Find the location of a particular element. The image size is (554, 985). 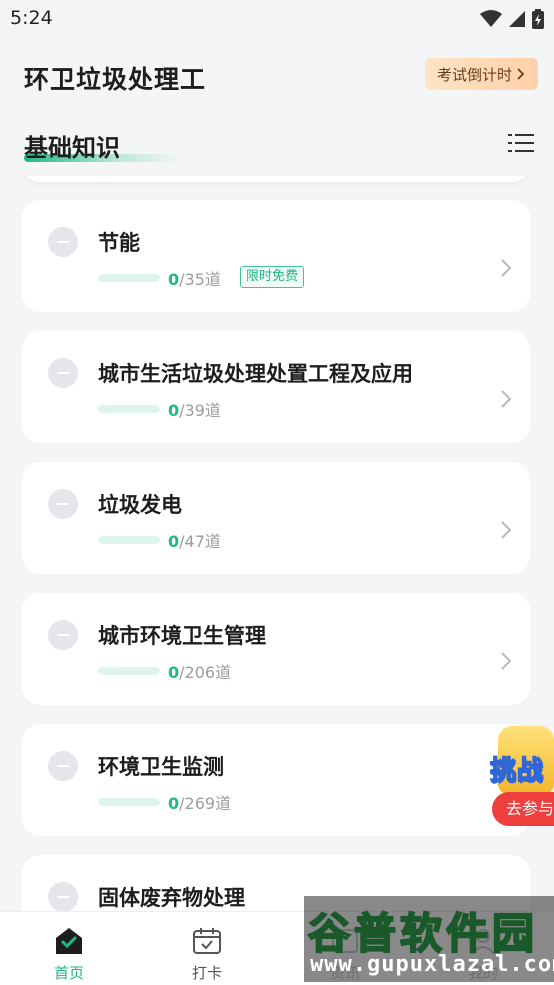

exam-countdown-button: 考试倒计时 is located at coordinates (481, 74).